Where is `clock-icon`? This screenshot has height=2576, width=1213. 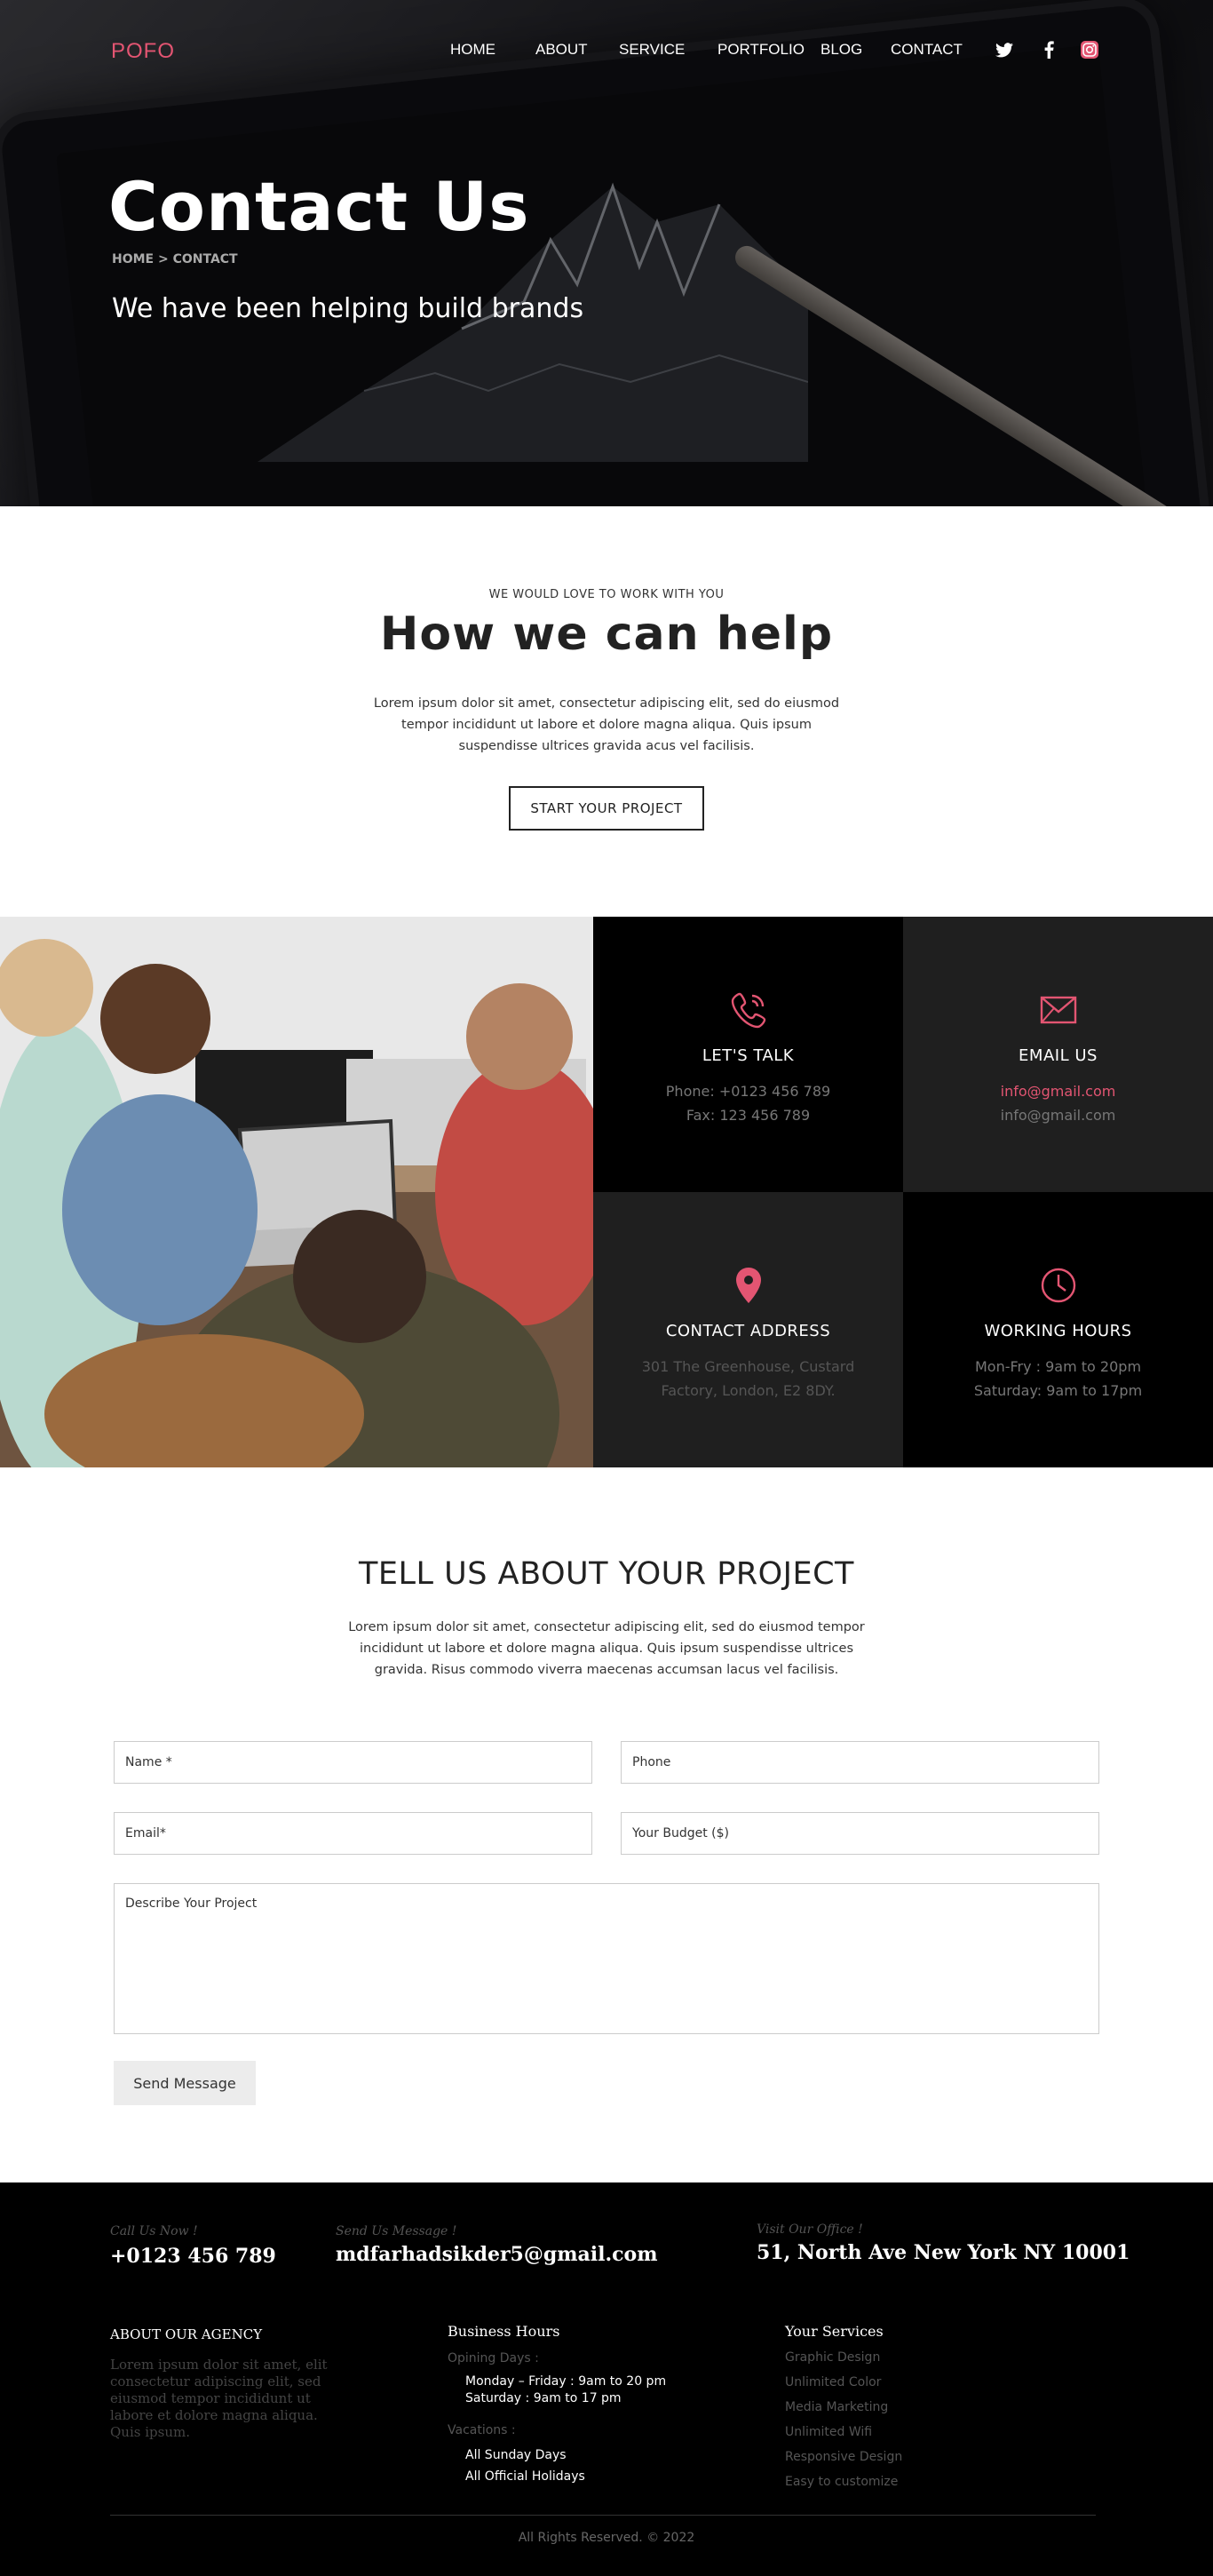 clock-icon is located at coordinates (1058, 1285).